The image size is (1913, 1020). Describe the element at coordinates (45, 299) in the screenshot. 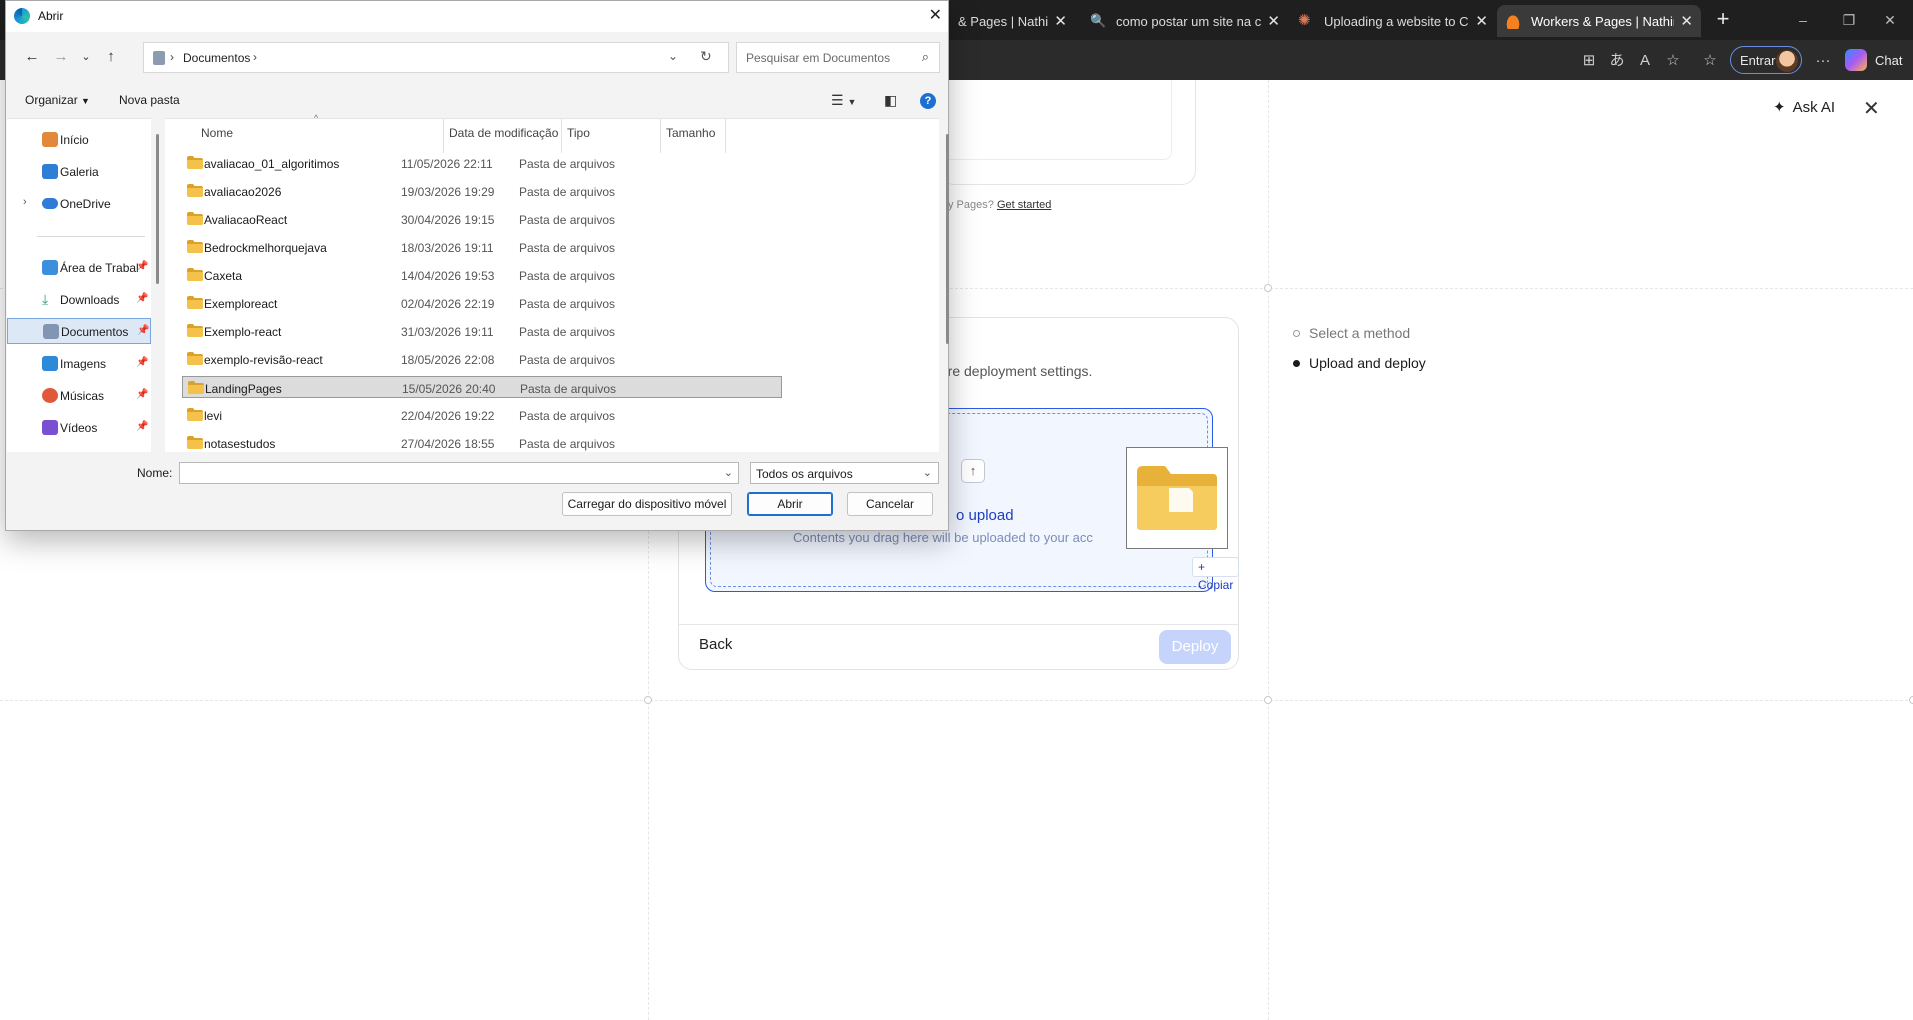

I see `download-icon: ⤓` at that location.